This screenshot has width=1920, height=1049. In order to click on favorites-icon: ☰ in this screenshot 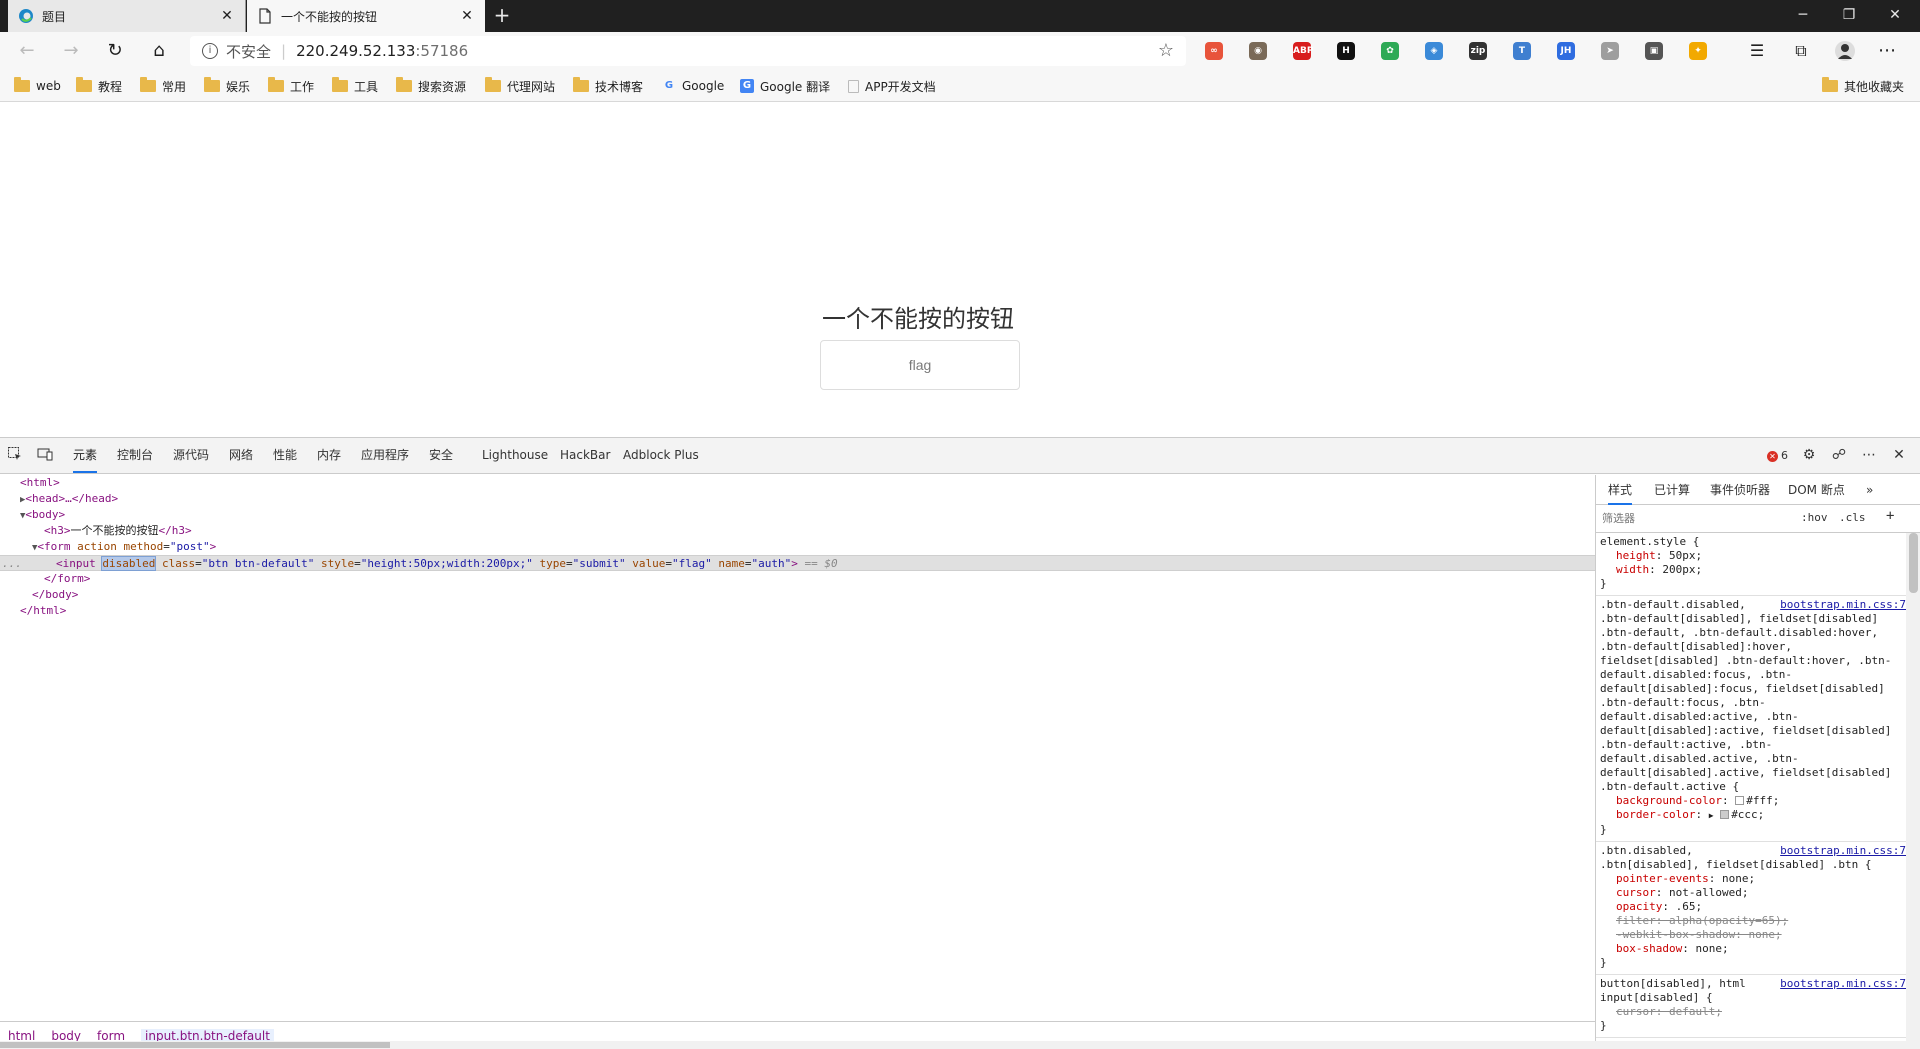, I will do `click(1757, 51)`.